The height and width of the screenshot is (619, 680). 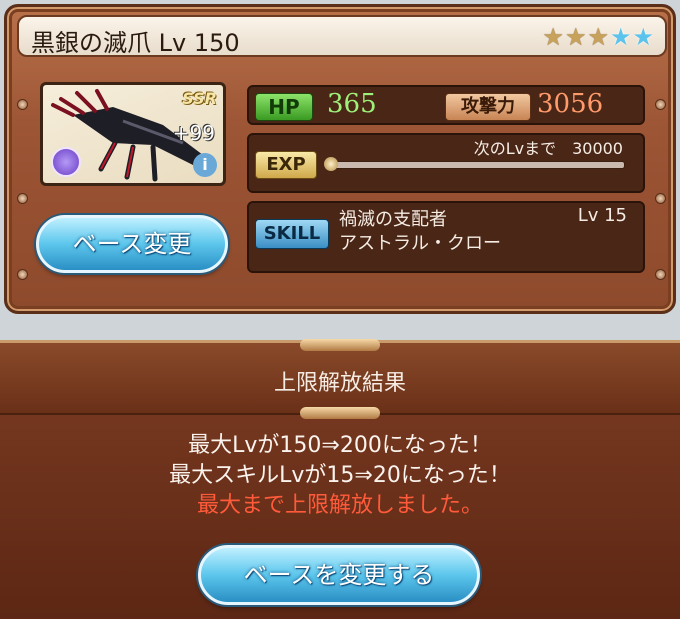 I want to click on result-max-skill-level: 最大スキルLvが15⇒20になった！, so click(x=340, y=475).